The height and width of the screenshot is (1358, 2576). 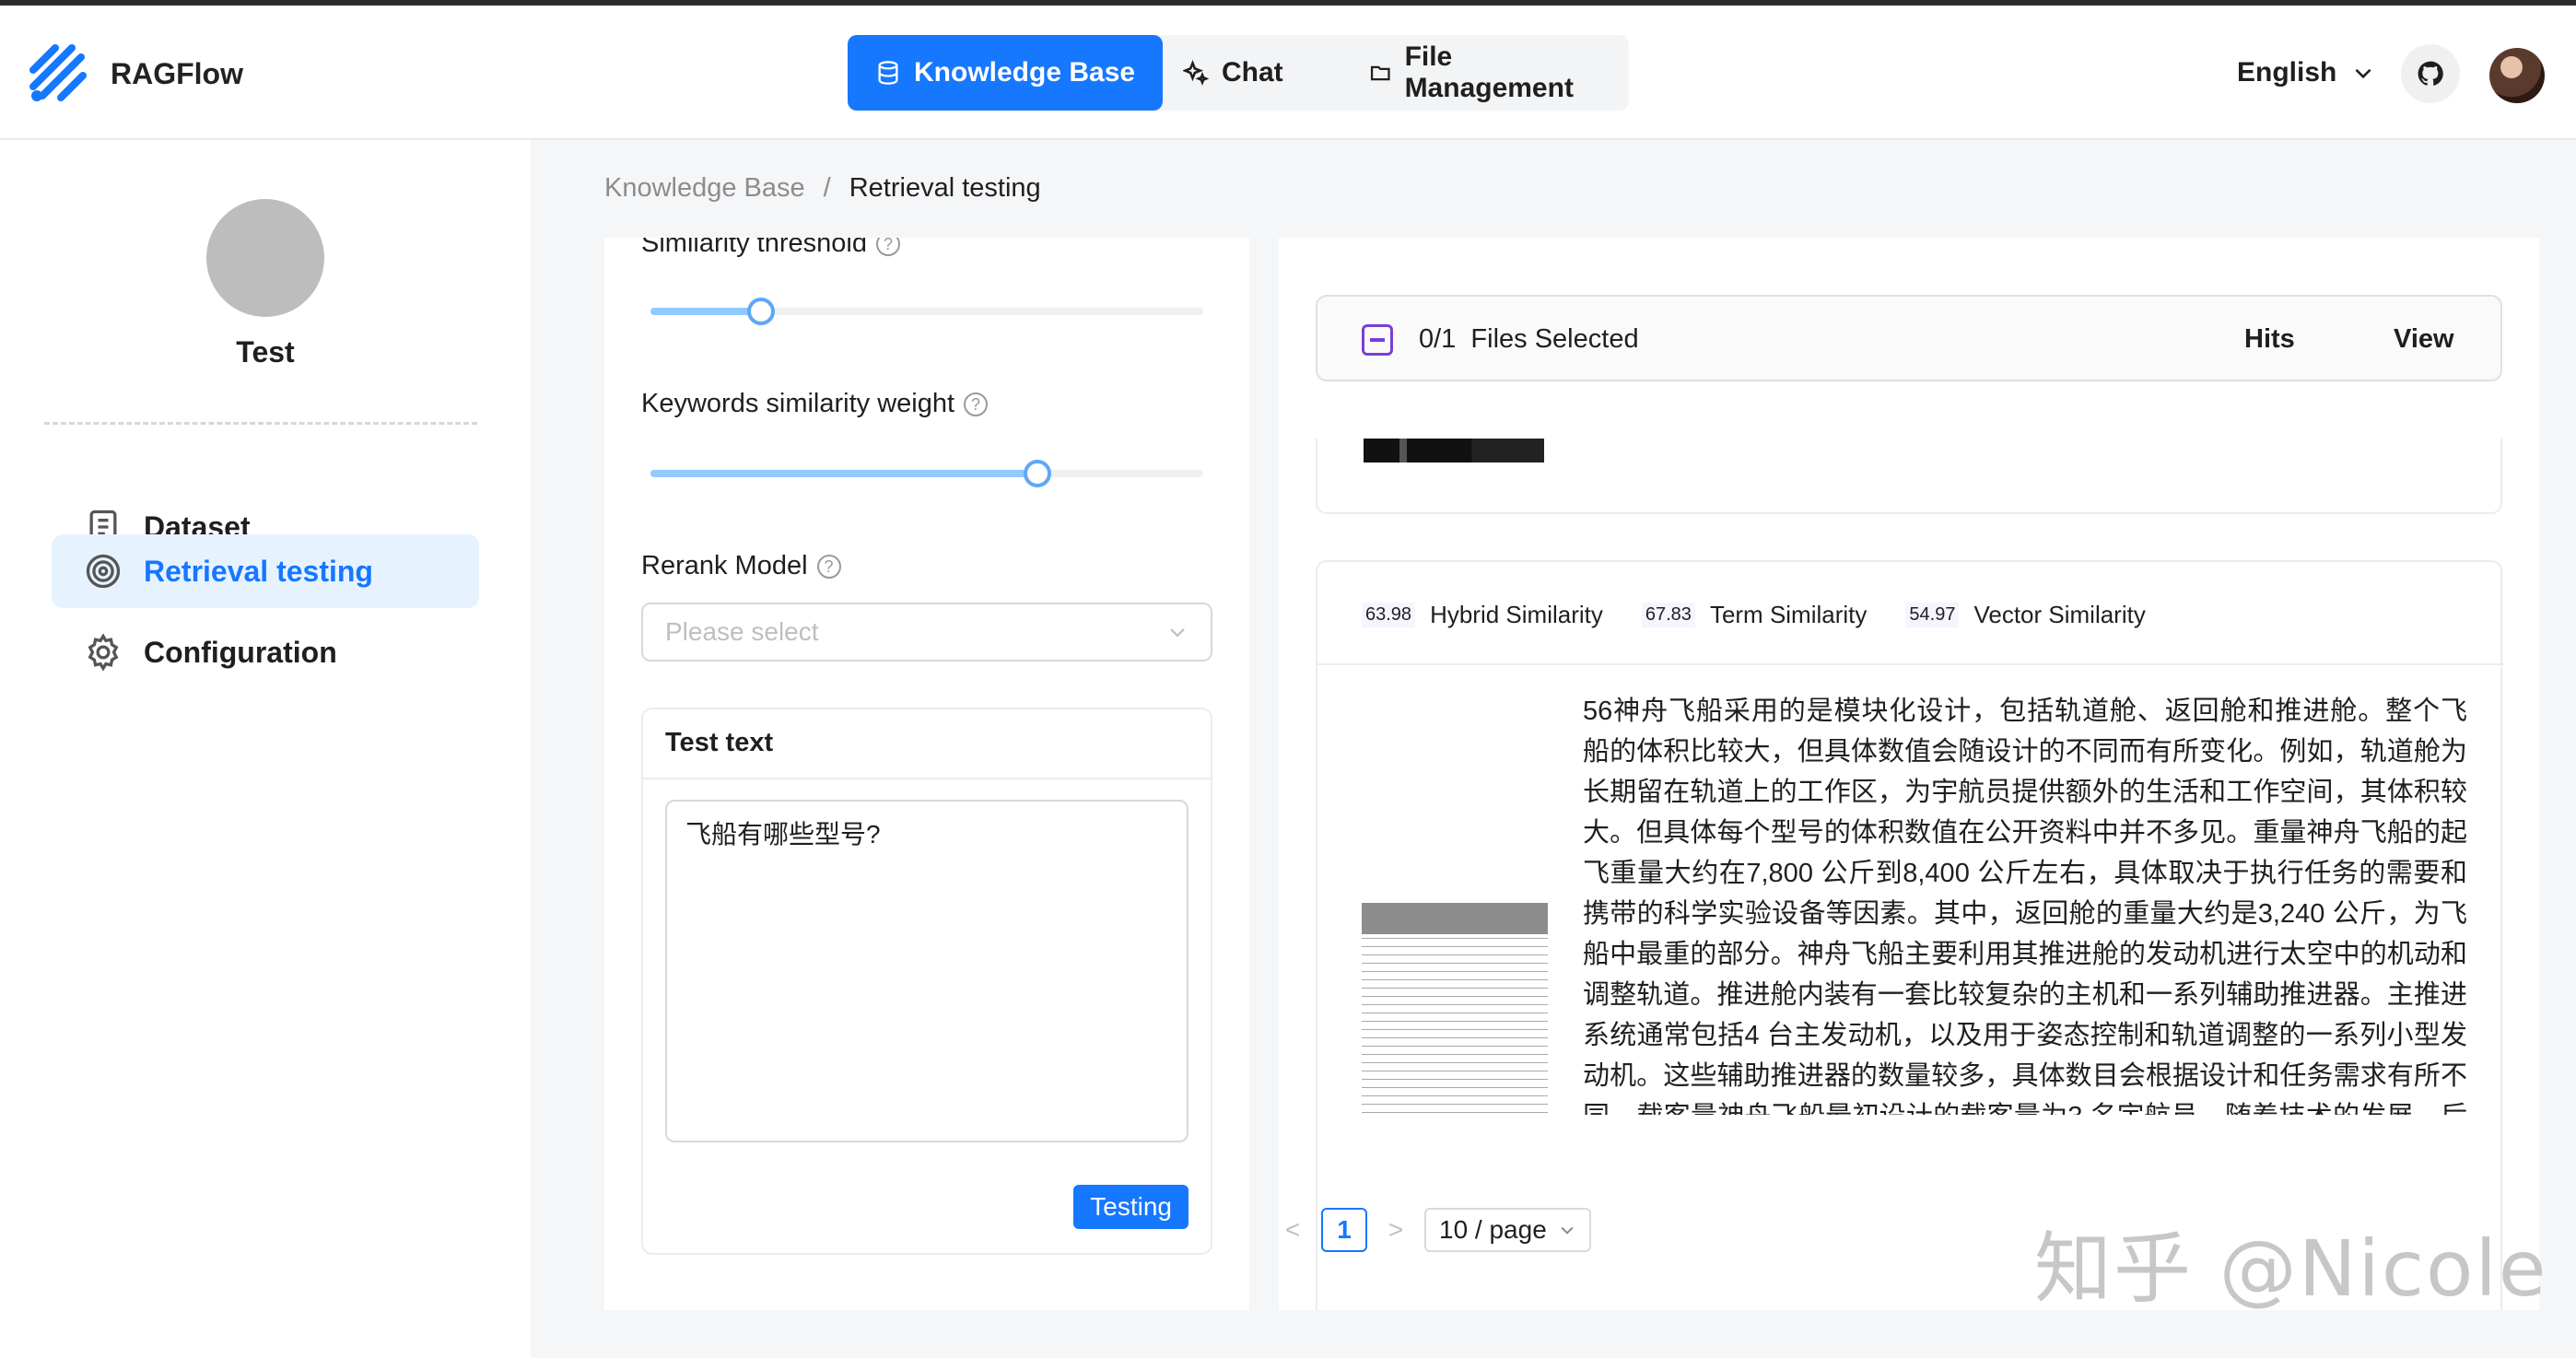 What do you see at coordinates (260, 423) in the screenshot?
I see `sidebar-divider` at bounding box center [260, 423].